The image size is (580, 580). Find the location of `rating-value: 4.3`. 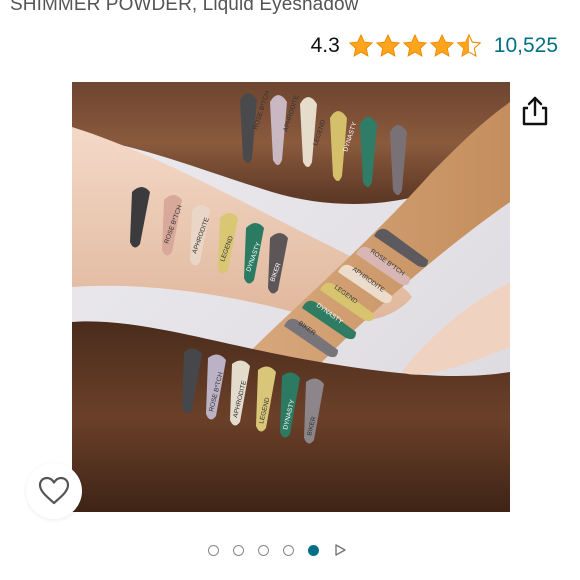

rating-value: 4.3 is located at coordinates (325, 45).